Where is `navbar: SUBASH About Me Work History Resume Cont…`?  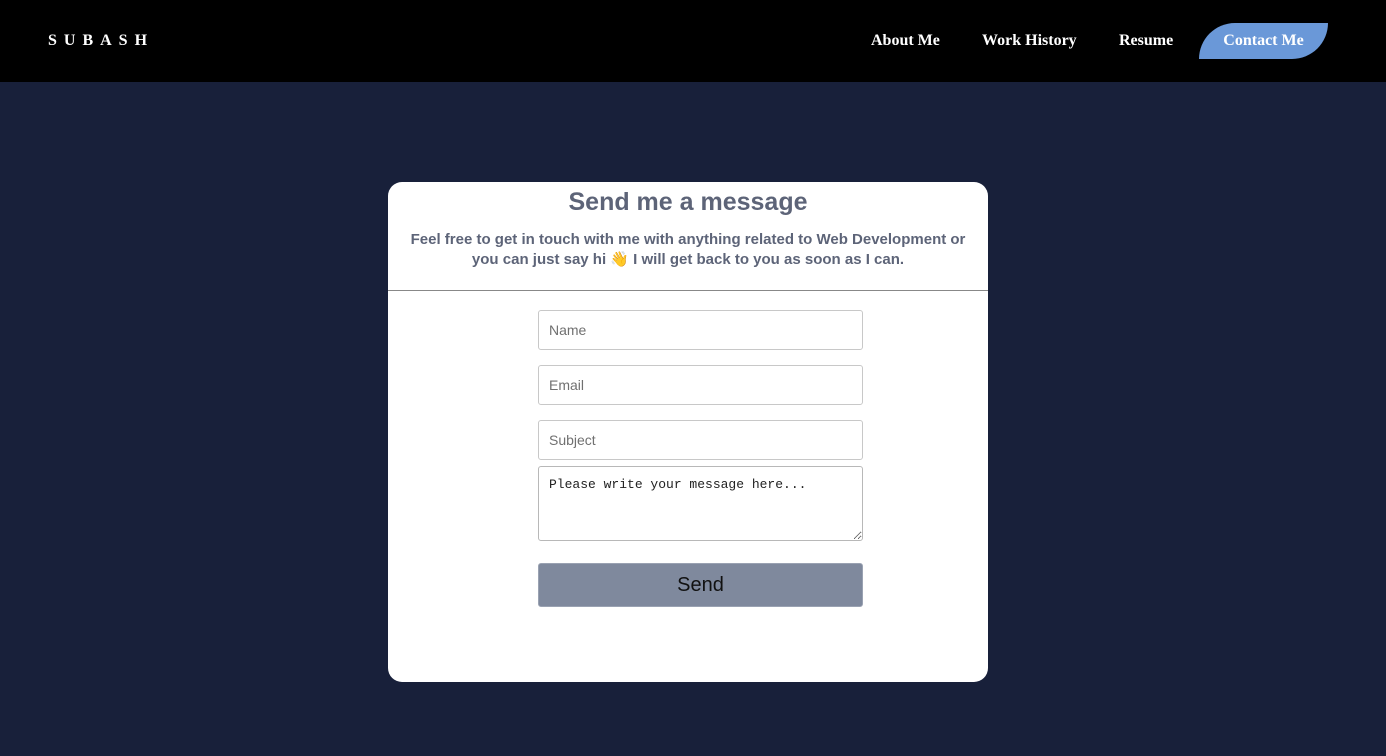 navbar: SUBASH About Me Work History Resume Cont… is located at coordinates (693, 41).